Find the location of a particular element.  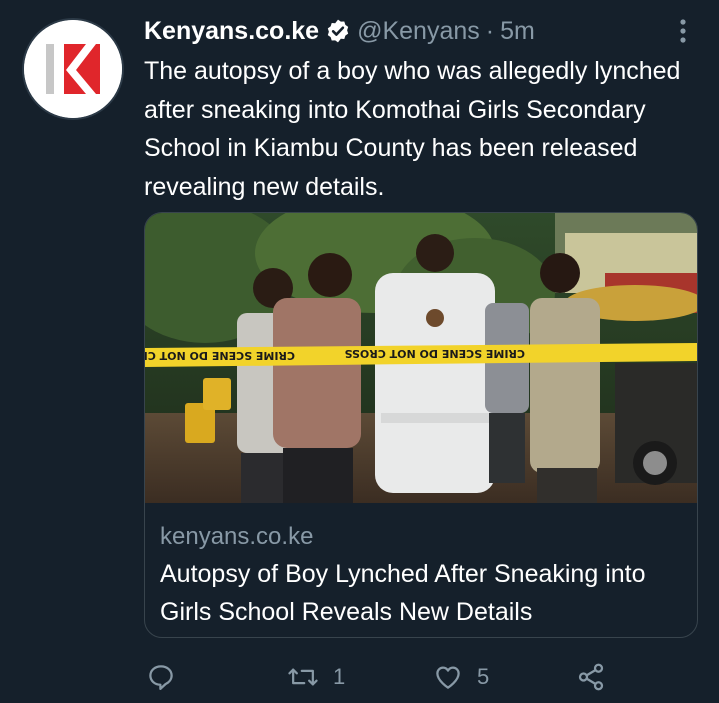

verified-badge-icon is located at coordinates (338, 31).